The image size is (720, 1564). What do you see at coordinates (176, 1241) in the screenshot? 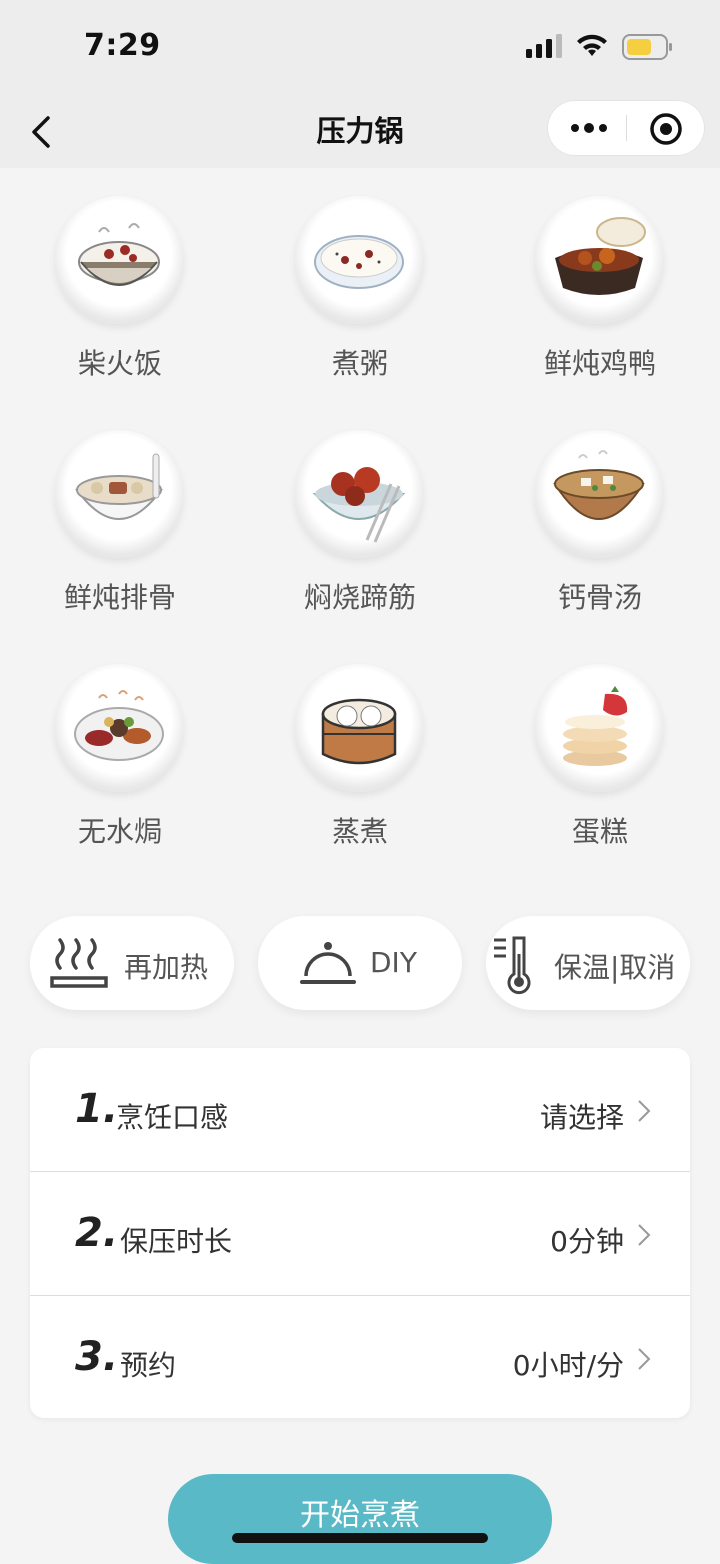
I see `setting-label: 保压时长` at bounding box center [176, 1241].